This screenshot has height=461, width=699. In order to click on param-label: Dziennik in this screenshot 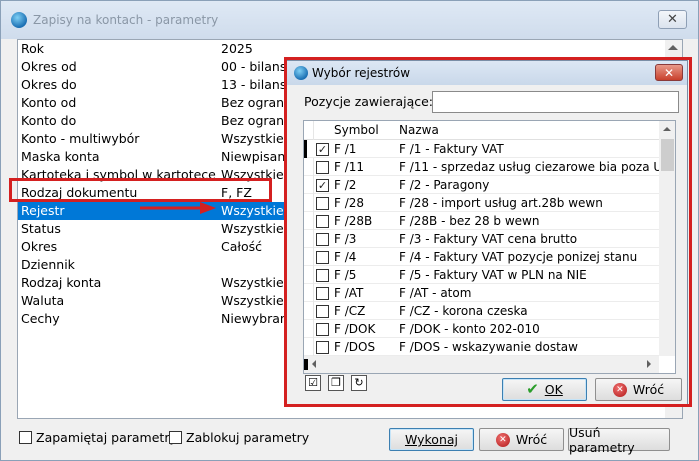, I will do `click(48, 264)`.